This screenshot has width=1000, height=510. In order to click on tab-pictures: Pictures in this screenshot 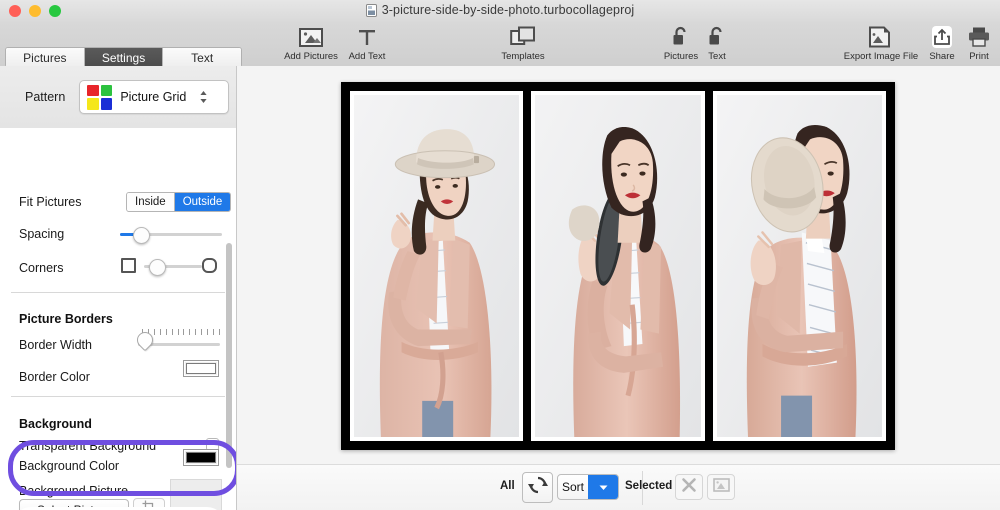, I will do `click(45, 57)`.